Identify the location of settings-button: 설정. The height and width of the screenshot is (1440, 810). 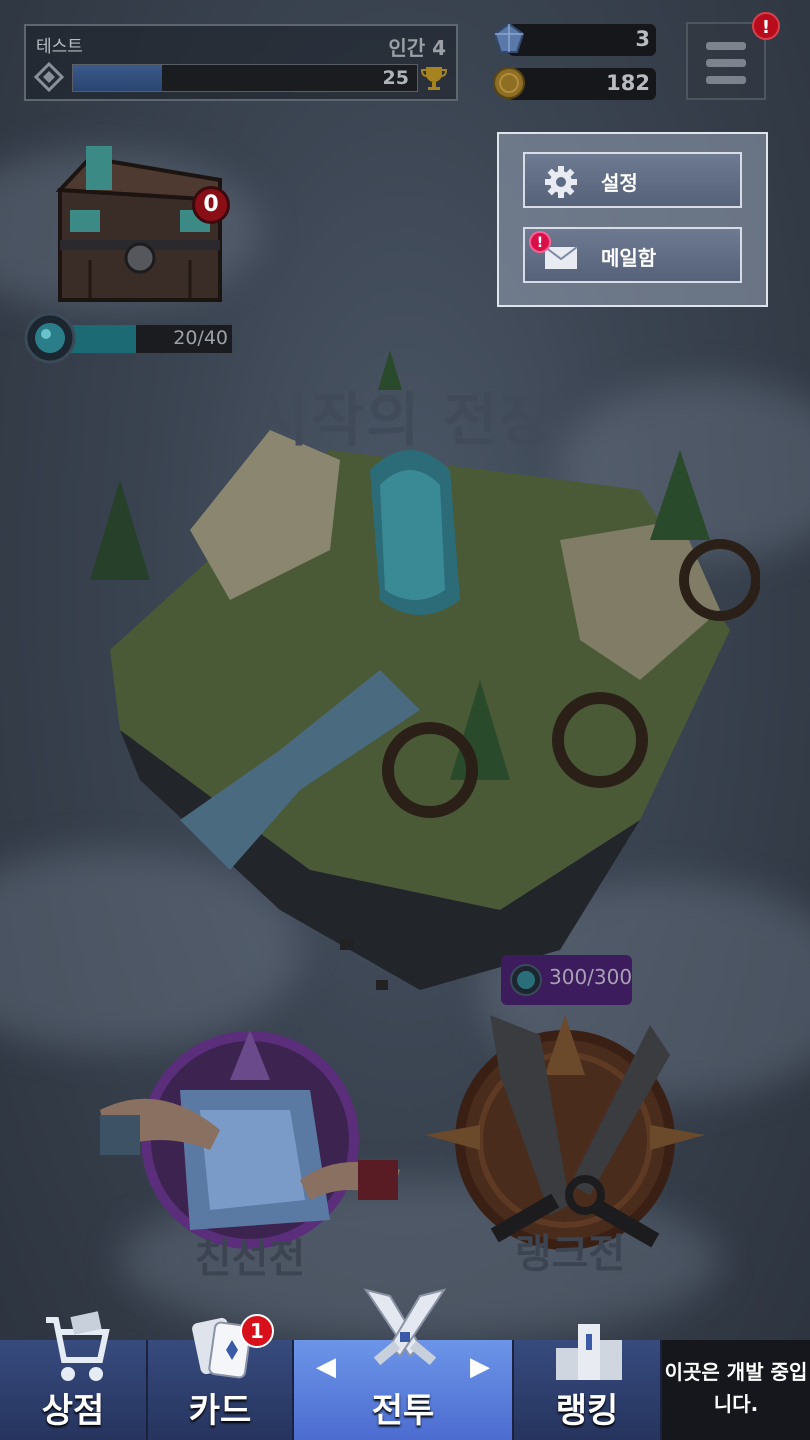
(632, 180).